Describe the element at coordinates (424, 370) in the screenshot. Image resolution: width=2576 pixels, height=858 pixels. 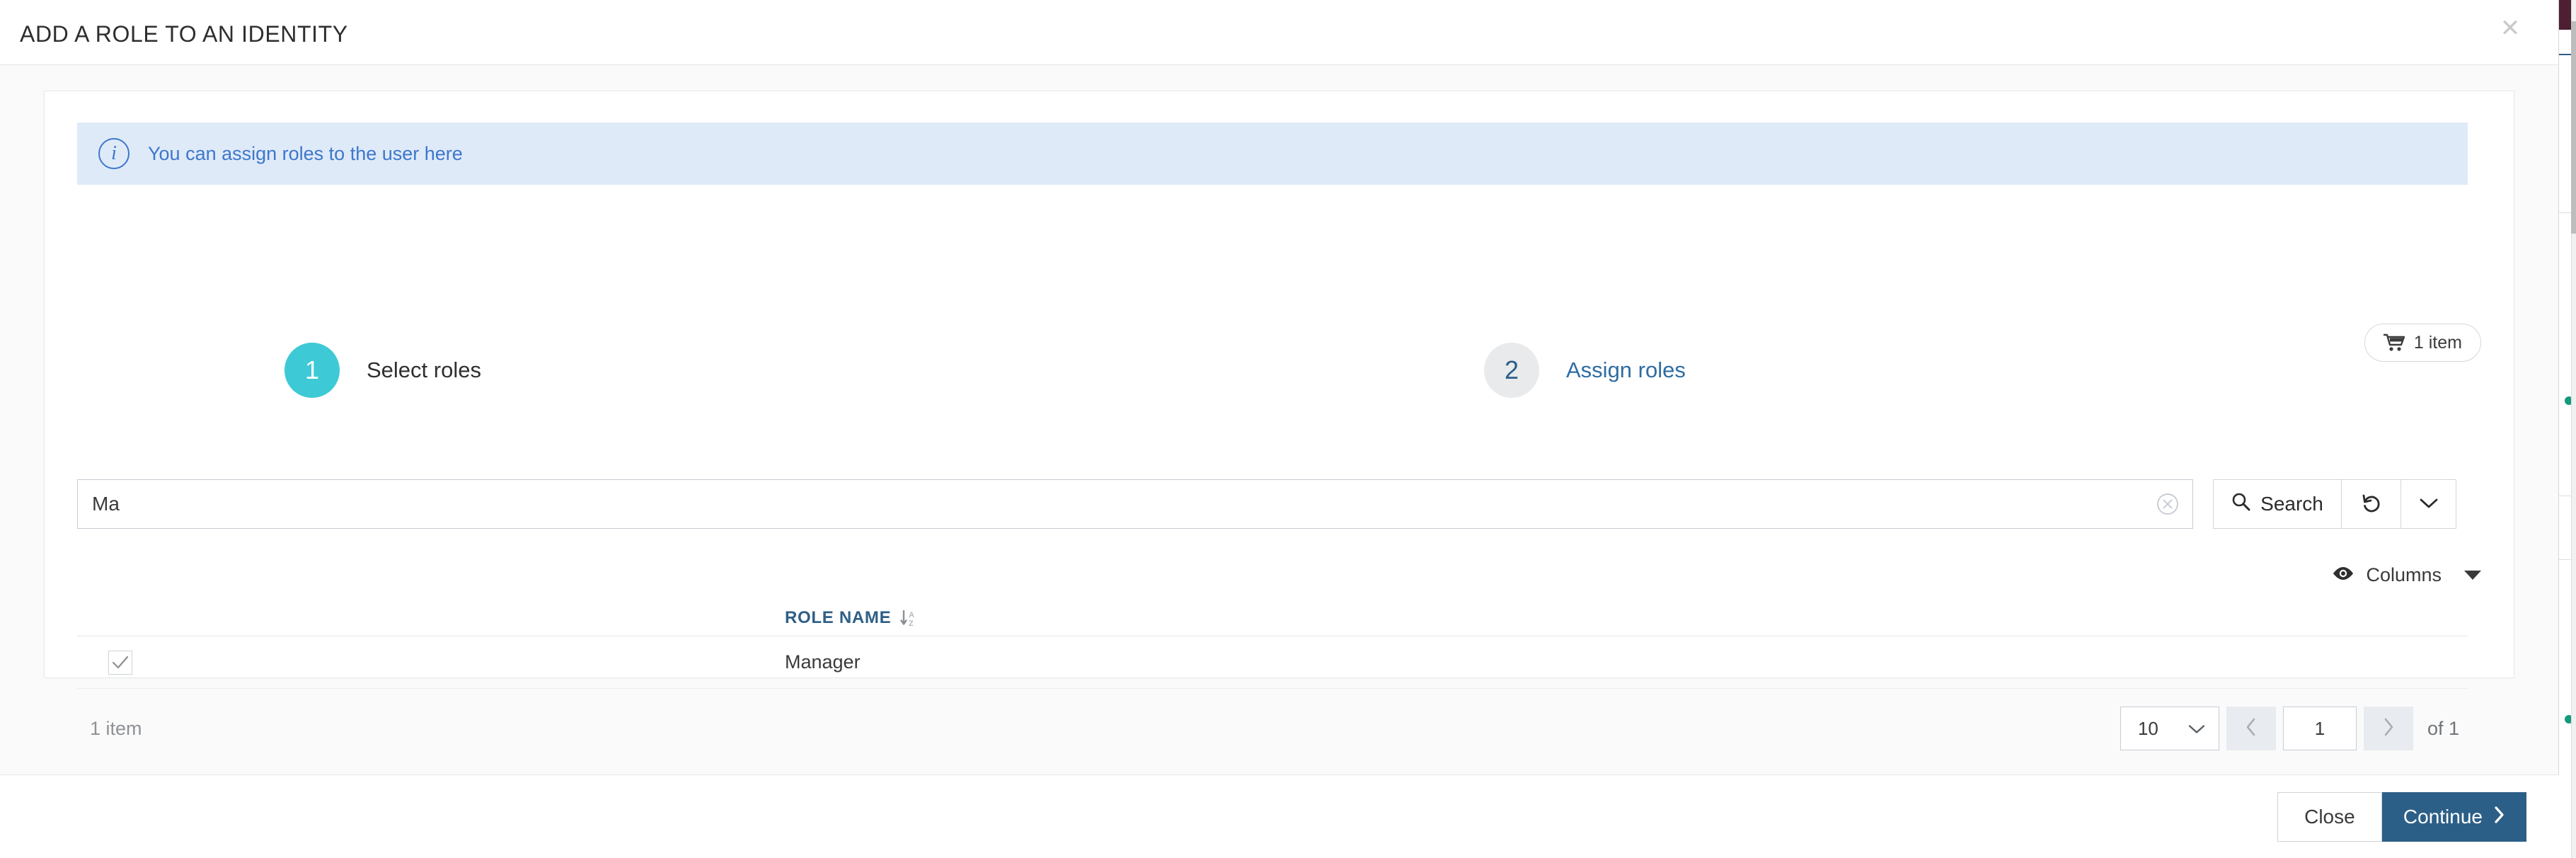
I see `step-label: Select roles` at that location.